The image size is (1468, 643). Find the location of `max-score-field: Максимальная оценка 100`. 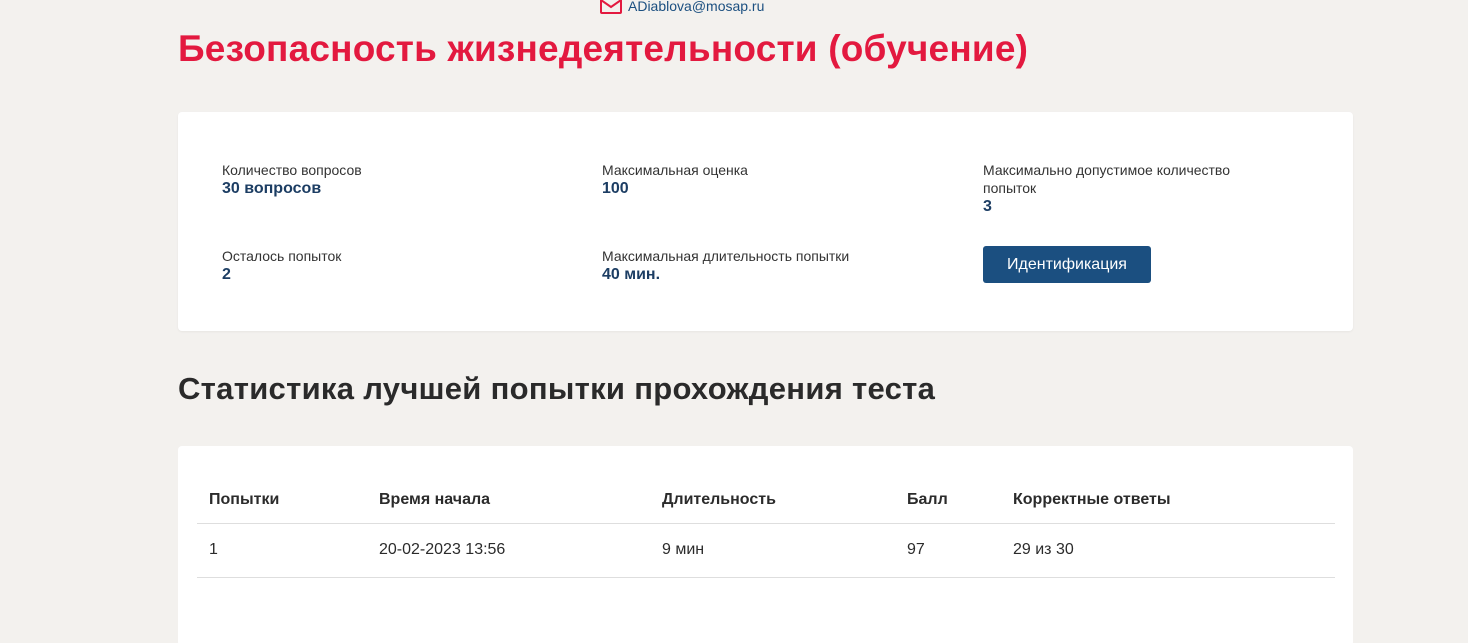

max-score-field: Максимальная оценка 100 is located at coordinates (675, 180).